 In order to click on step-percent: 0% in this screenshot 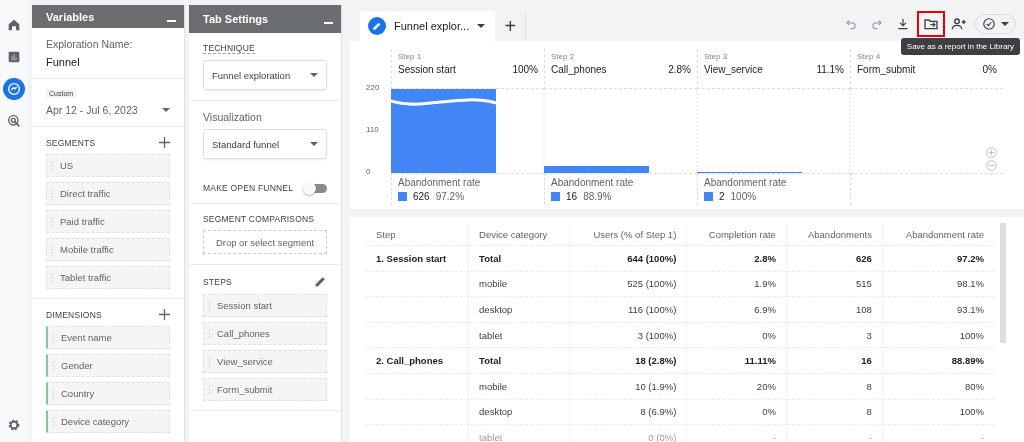, I will do `click(989, 69)`.